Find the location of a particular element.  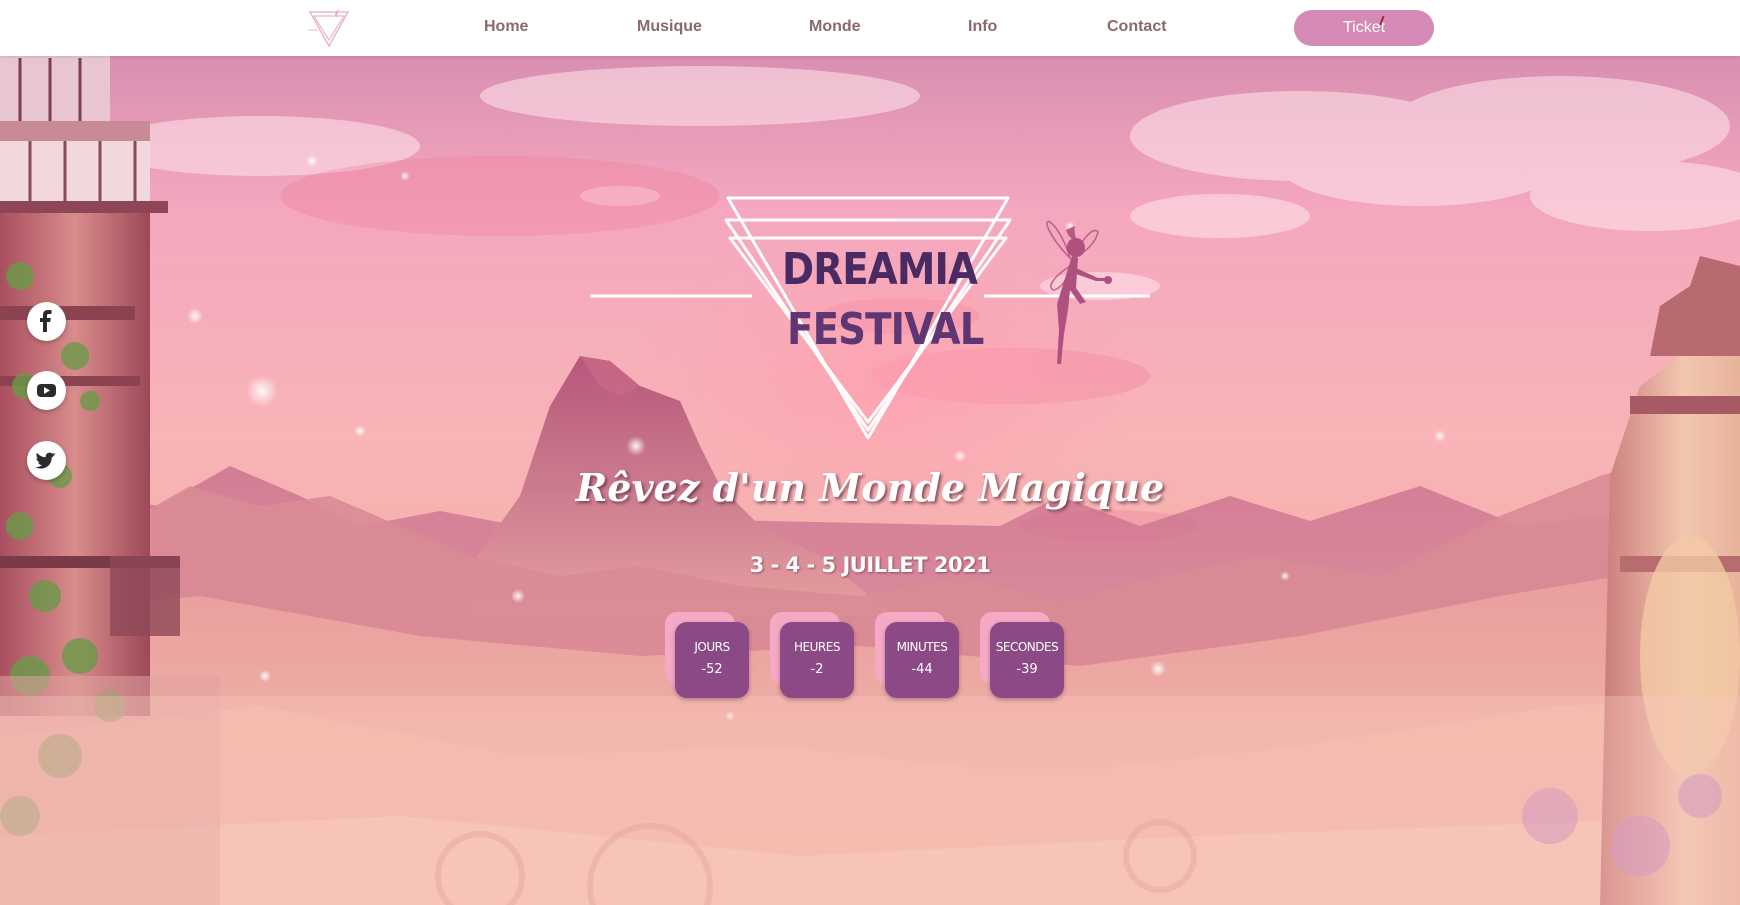

festival-dates: 3 - 4 - 5 JUILLET 2021 is located at coordinates (870, 565).